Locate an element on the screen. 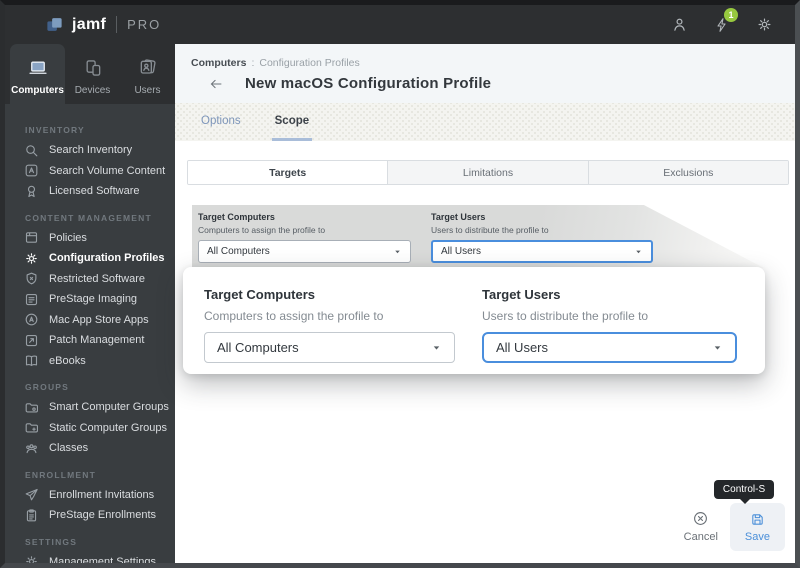 Image resolution: width=800 pixels, height=568 pixels. jamf-logo-icon is located at coordinates (54, 24).